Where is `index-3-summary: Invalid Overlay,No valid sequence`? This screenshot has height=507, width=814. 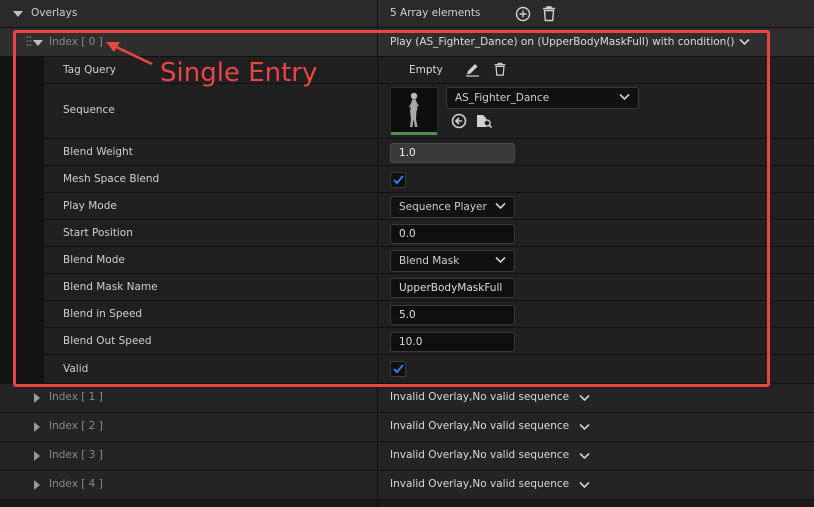 index-3-summary: Invalid Overlay,No valid sequence is located at coordinates (480, 455).